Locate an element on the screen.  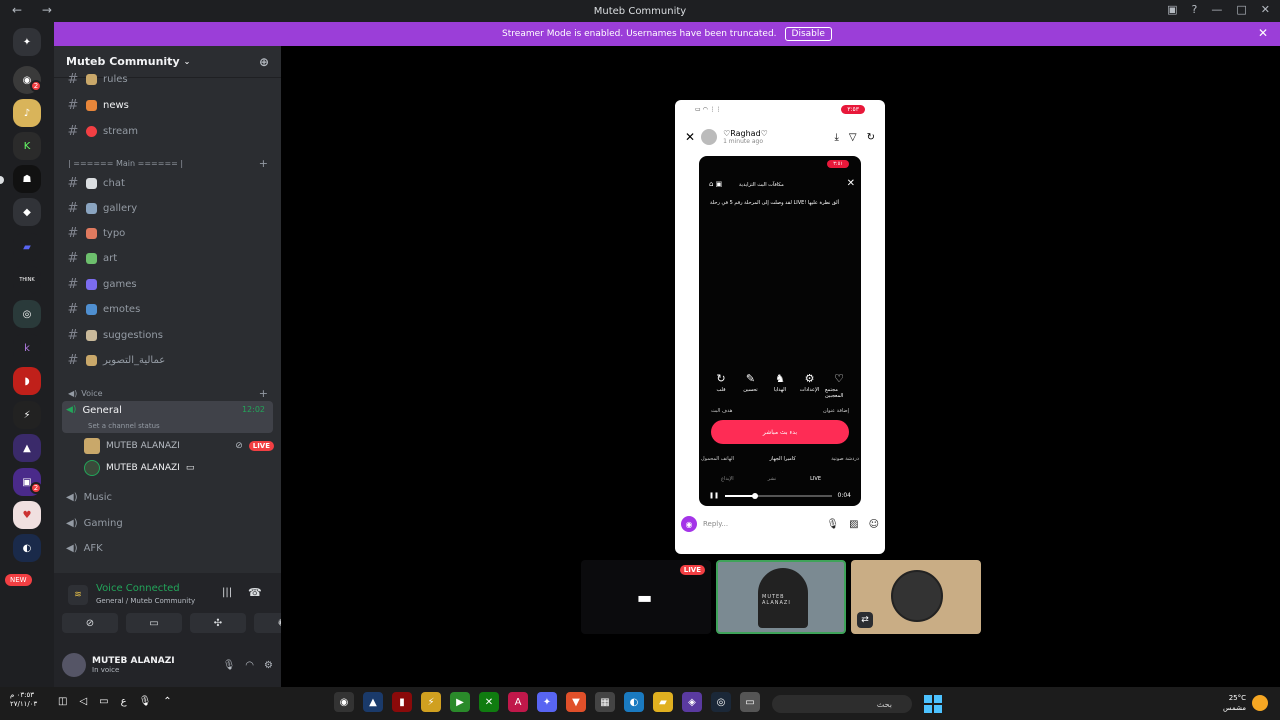
download-icon: ⤓ is located at coordinates (836, 137).